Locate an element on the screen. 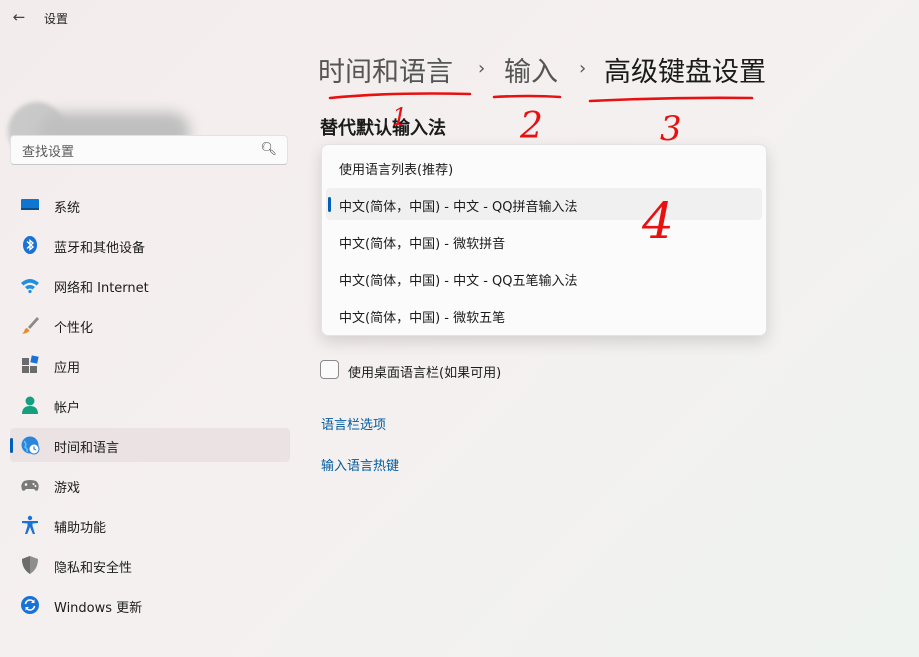  sidebar-item-label: 网络和 Internet is located at coordinates (101, 288).